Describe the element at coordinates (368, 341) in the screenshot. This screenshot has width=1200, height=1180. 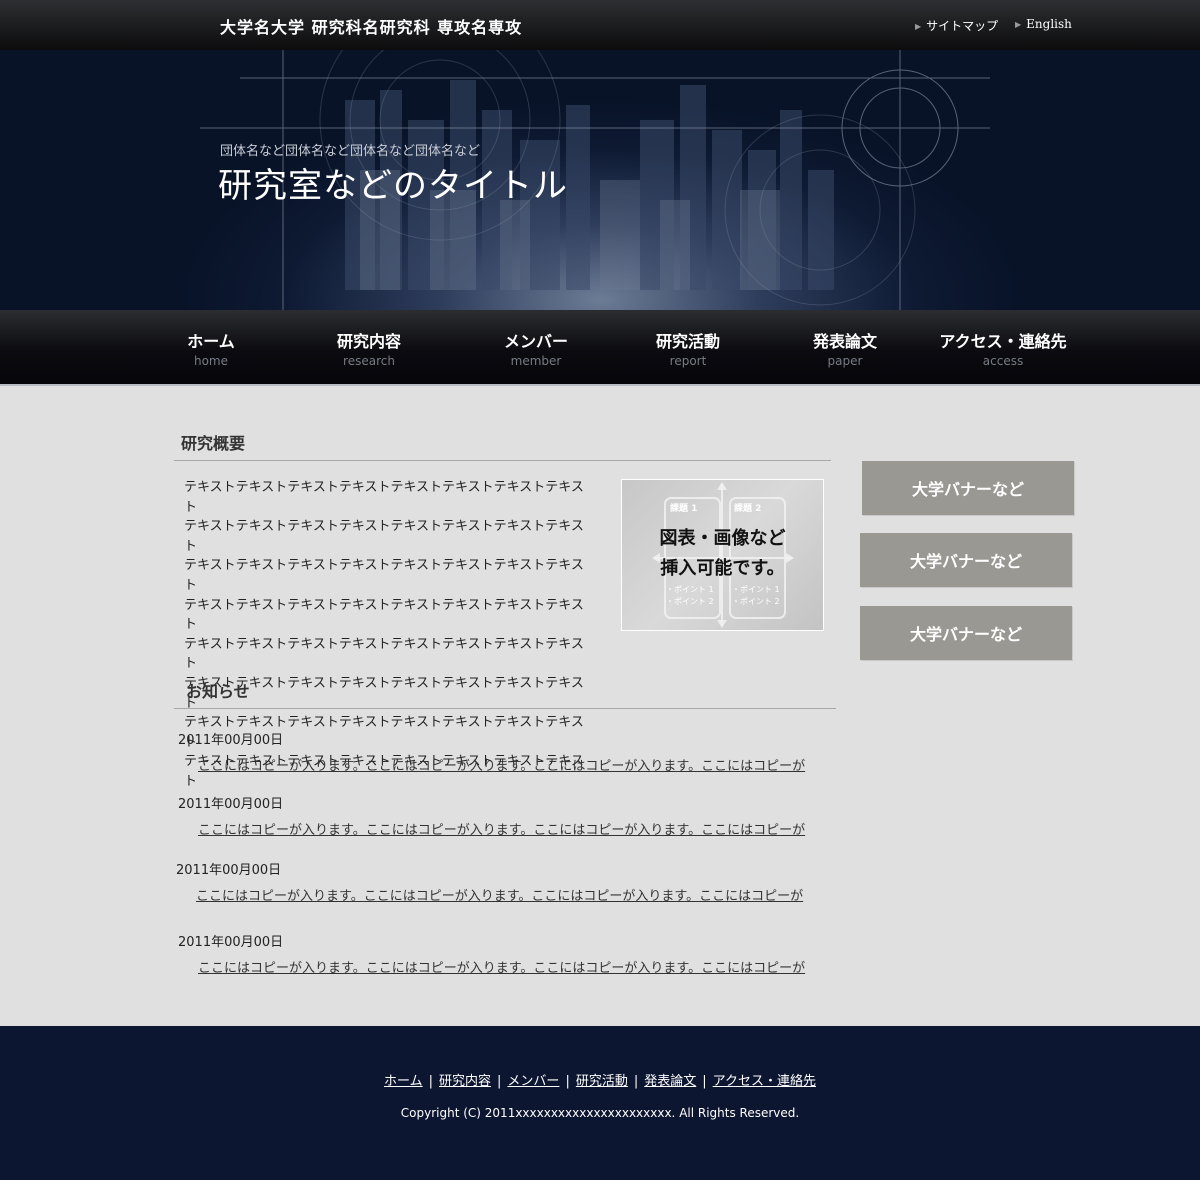
I see `nav-item-label: 研究内容` at that location.